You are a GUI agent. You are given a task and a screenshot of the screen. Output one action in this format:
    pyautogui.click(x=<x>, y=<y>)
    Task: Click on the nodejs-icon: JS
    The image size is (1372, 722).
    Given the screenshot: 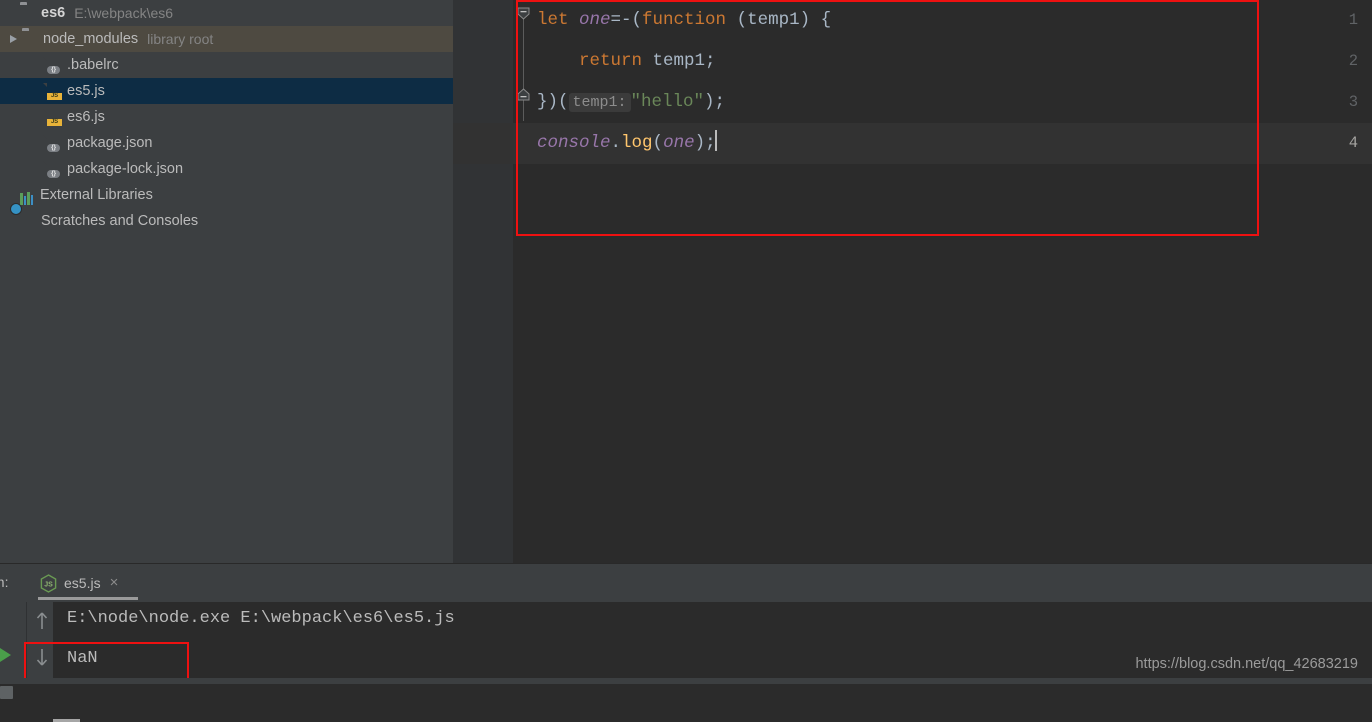 What is the action you would take?
    pyautogui.click(x=48, y=583)
    